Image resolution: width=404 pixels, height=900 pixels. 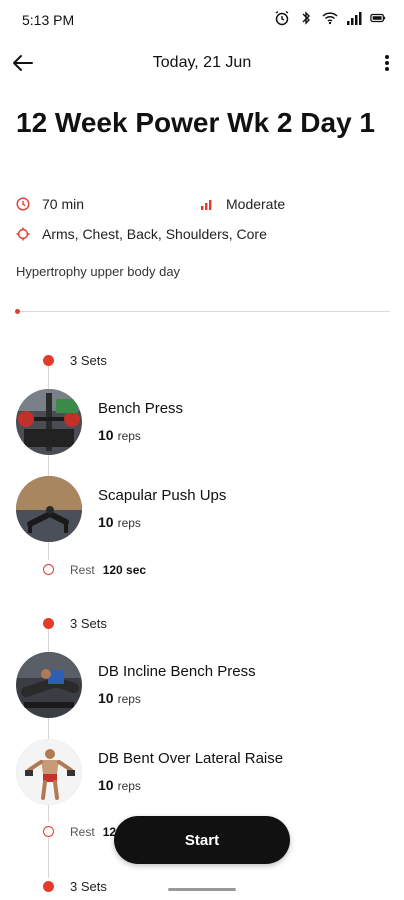 I want to click on muscles-row: Arms, Chest, Back, Shoulders, Core, so click(x=141, y=234).